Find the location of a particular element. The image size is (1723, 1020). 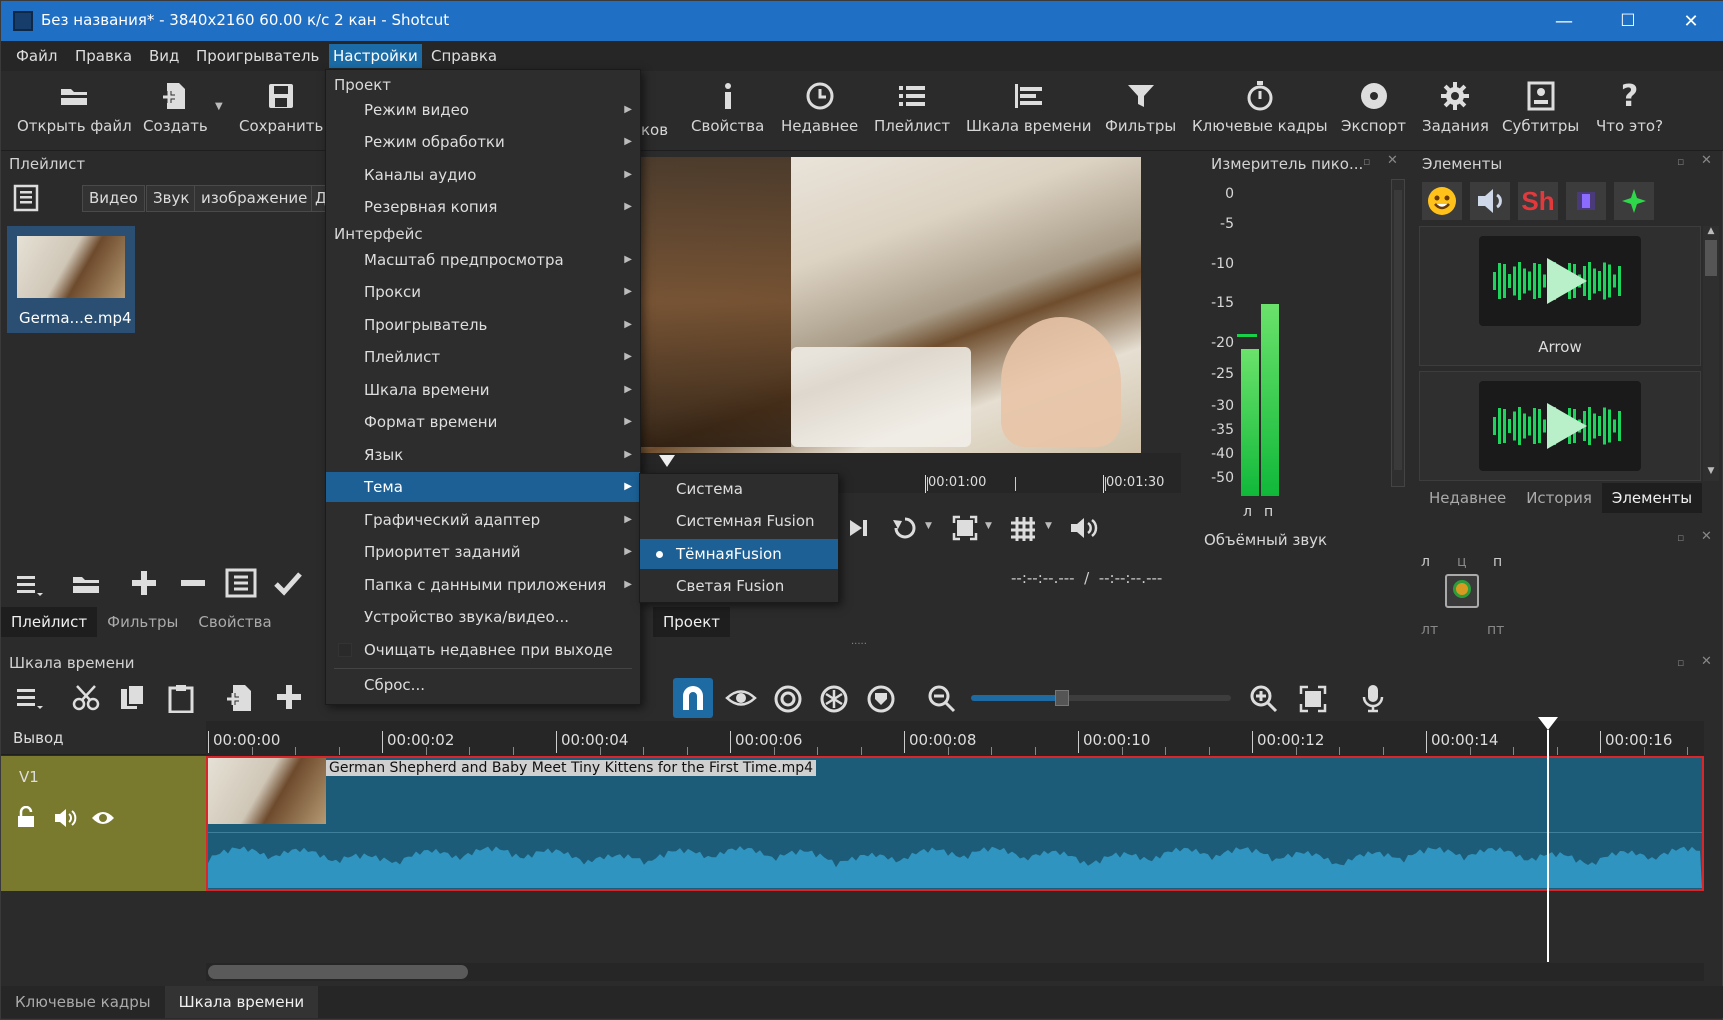

save-button: Сохранить is located at coordinates (281, 107).